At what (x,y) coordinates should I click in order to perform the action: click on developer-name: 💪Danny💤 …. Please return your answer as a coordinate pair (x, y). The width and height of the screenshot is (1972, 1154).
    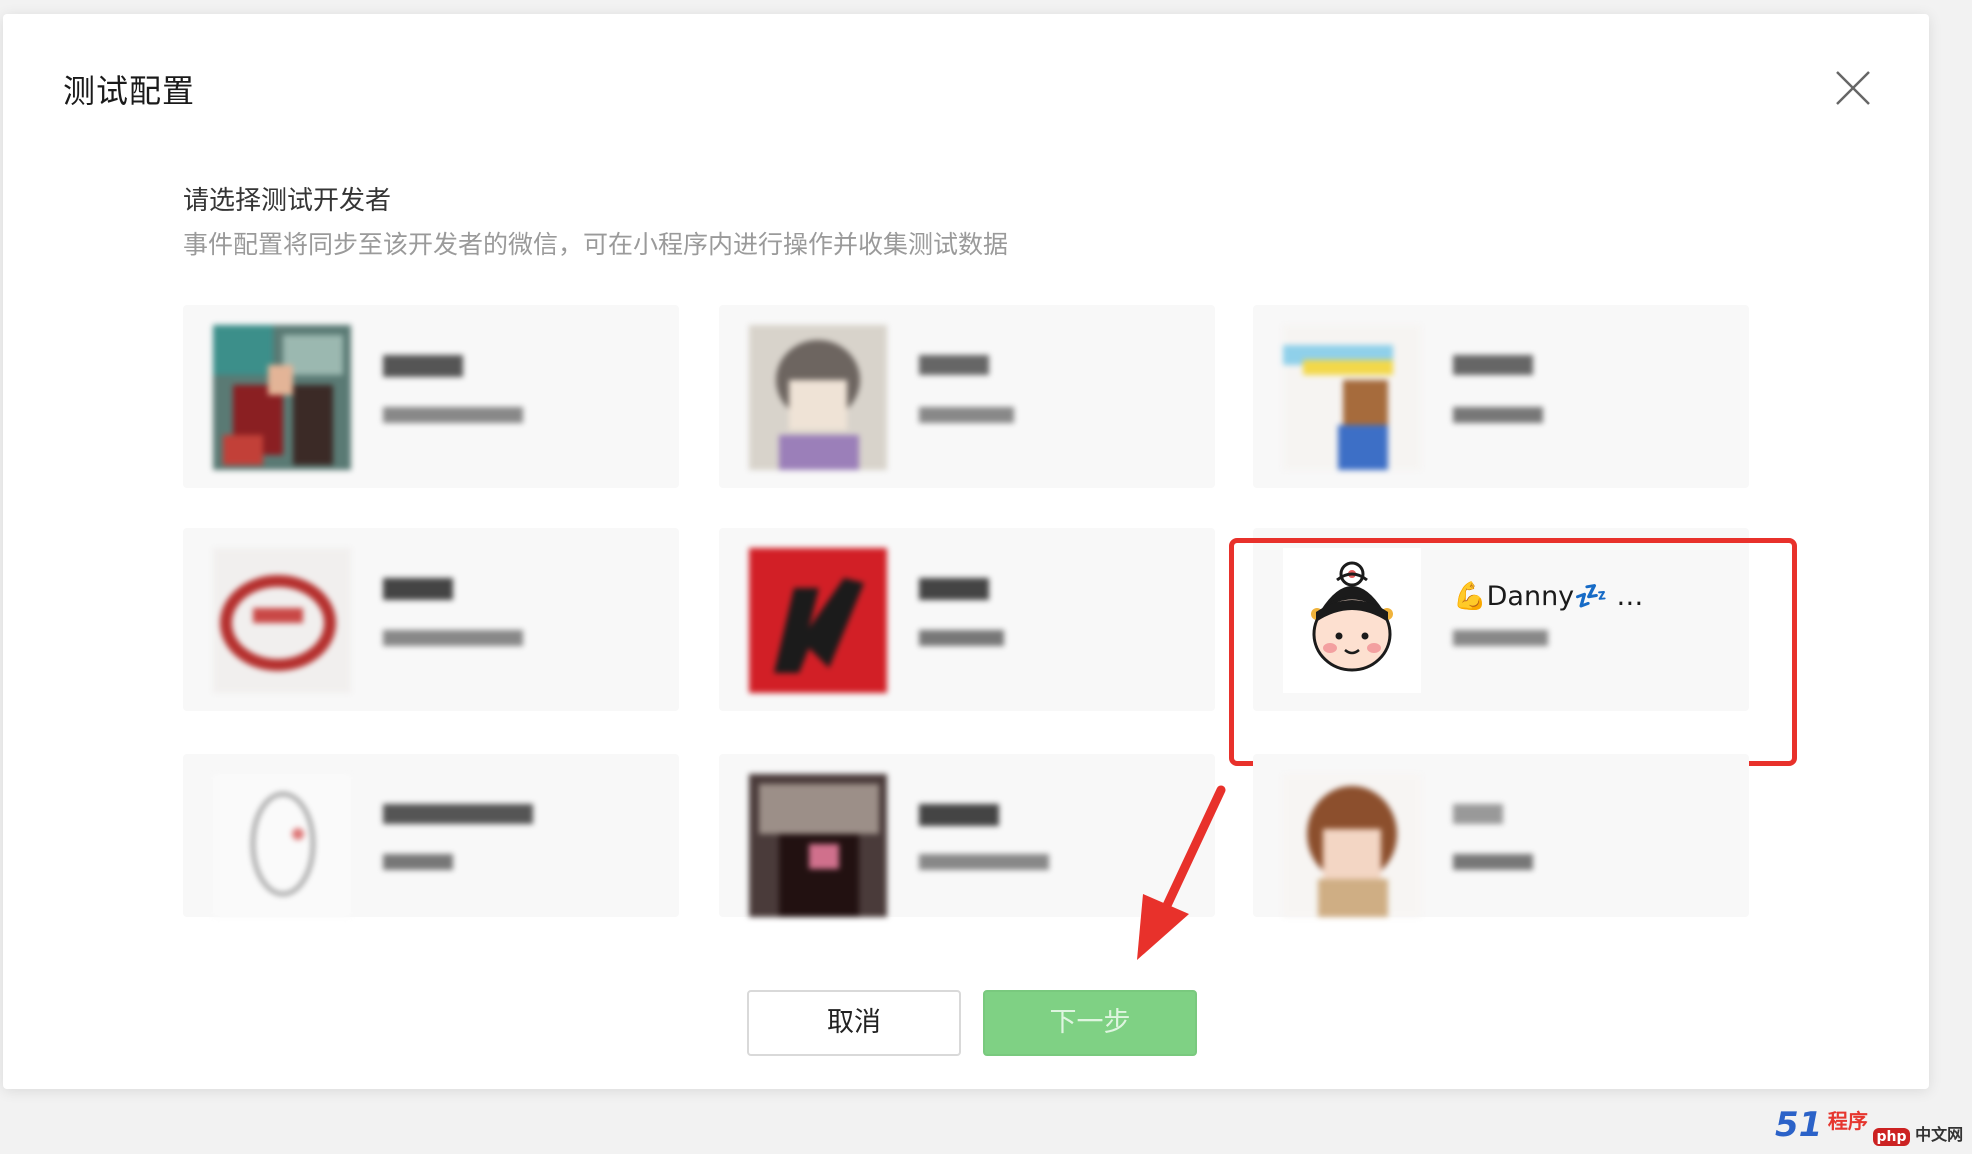
    Looking at the image, I should click on (1548, 596).